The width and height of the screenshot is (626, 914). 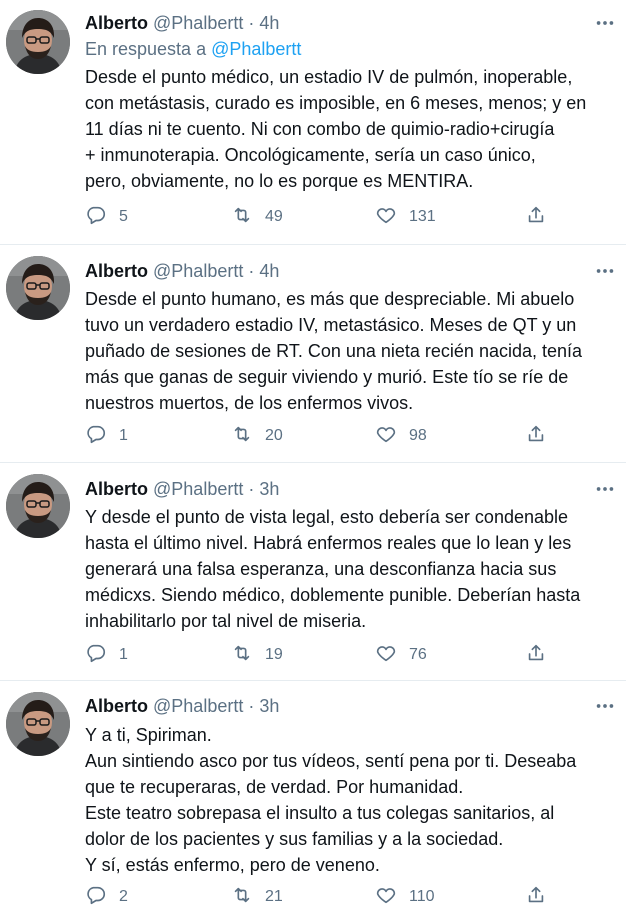 I want to click on tweet-text-line: Y a ti, Spiriman., so click(x=148, y=735).